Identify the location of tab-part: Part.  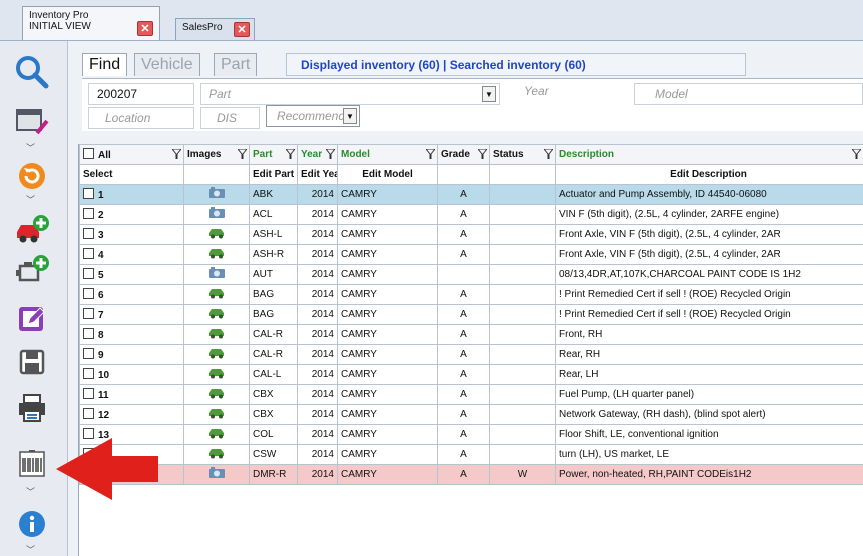
(236, 64).